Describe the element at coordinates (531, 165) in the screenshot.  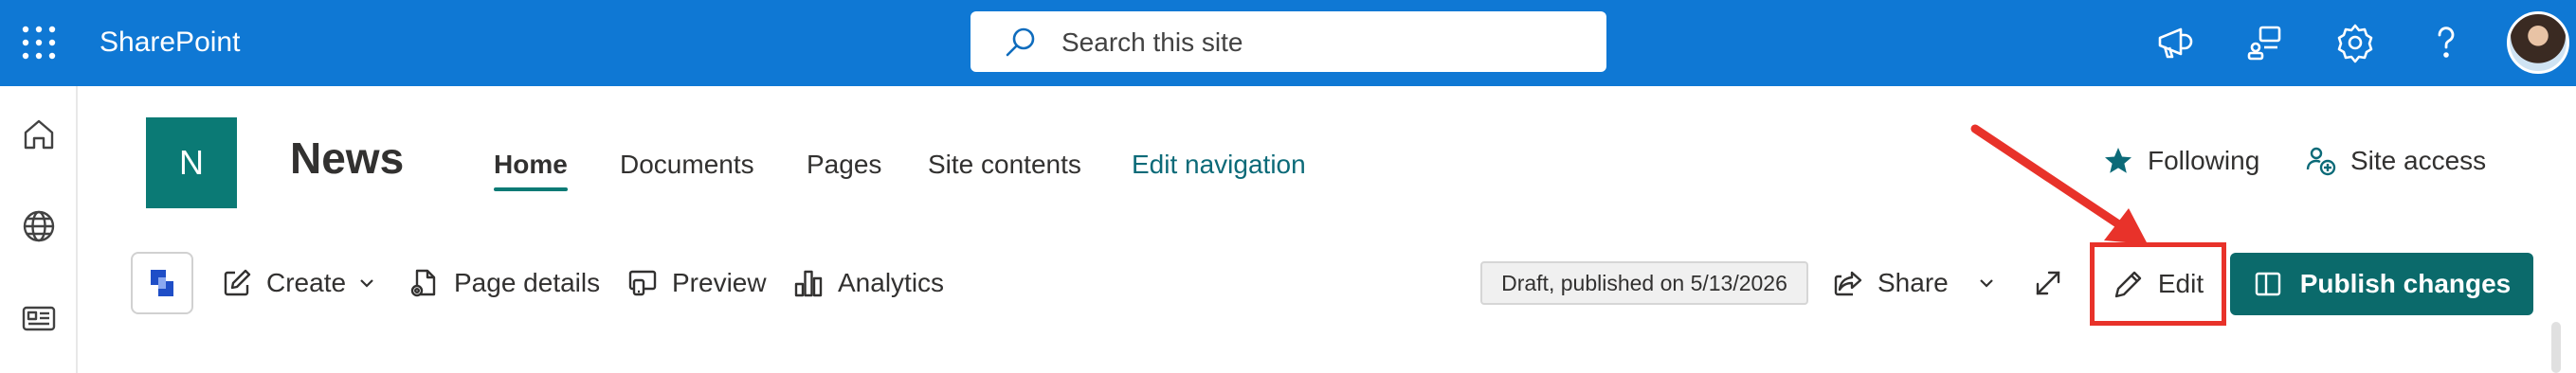
I see `nav-home: Home` at that location.